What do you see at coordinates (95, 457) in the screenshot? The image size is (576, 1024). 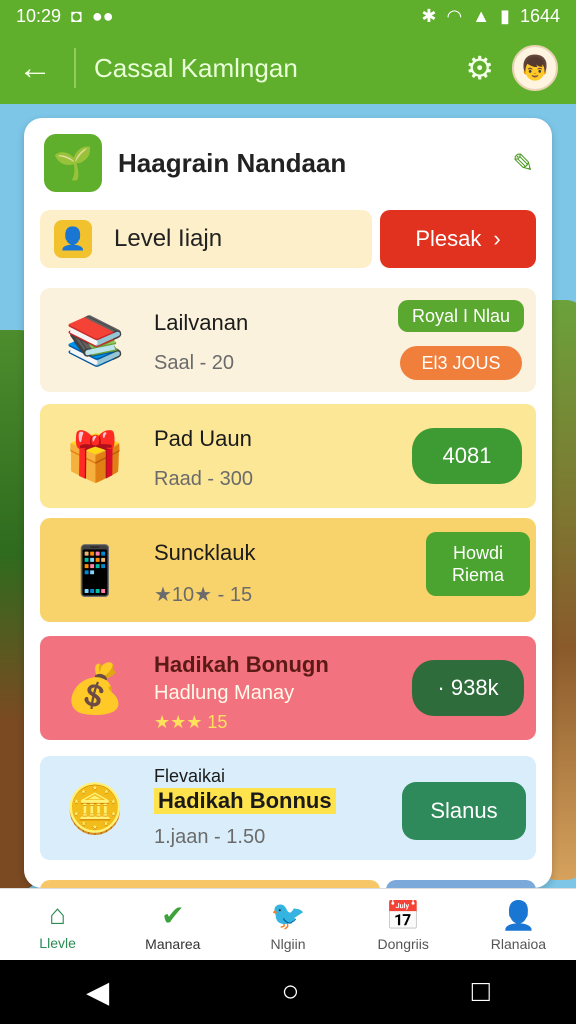 I see `gift-box-icon: 🎁` at bounding box center [95, 457].